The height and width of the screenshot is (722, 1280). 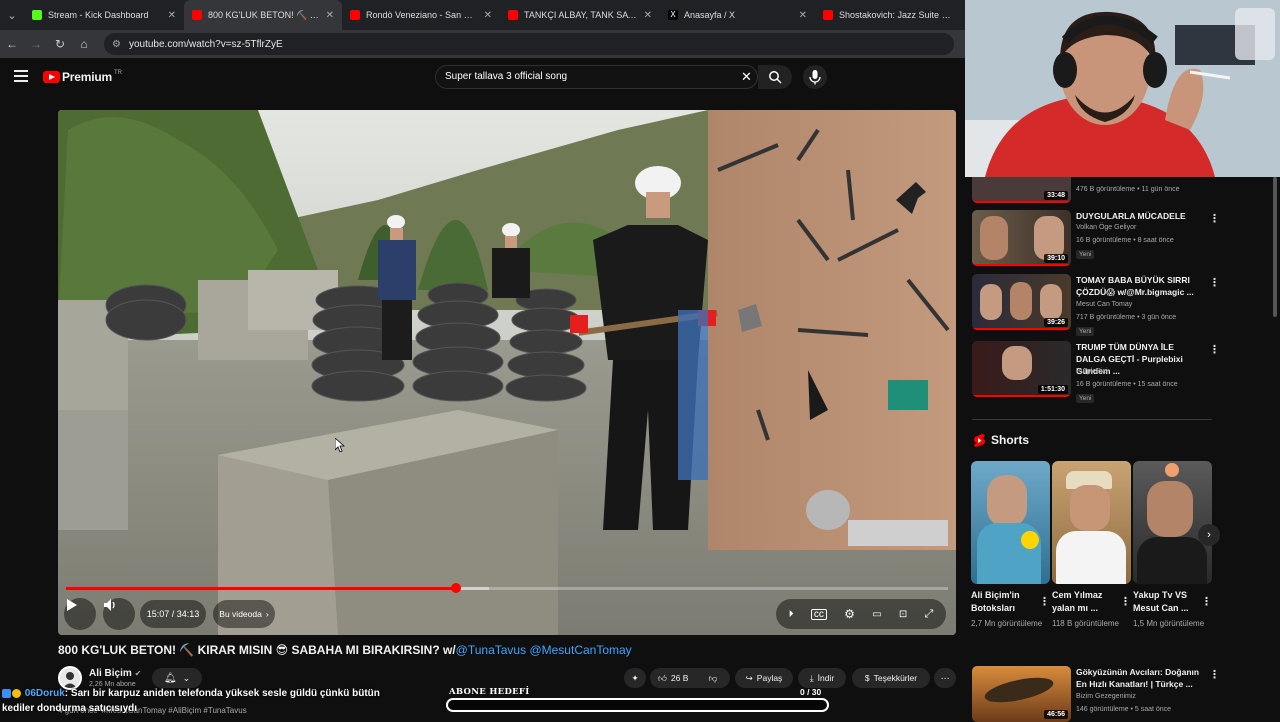 I want to click on subscriber-goal-count: 0 / 30, so click(x=811, y=692).